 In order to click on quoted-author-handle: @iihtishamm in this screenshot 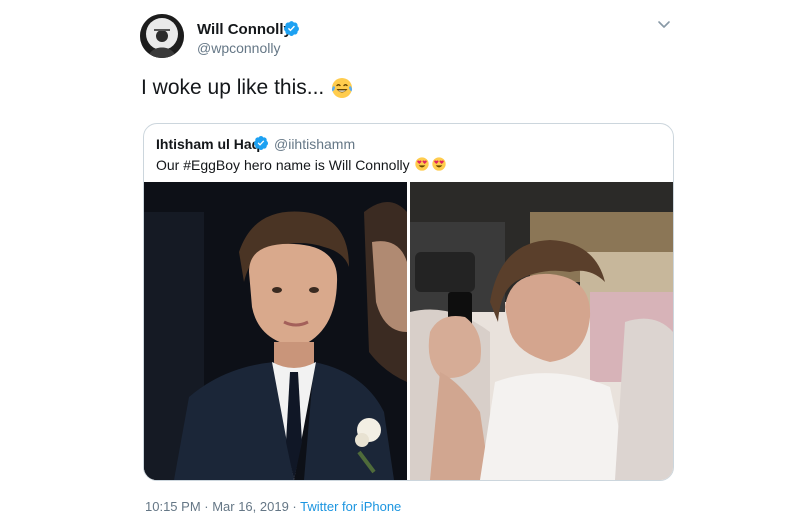, I will do `click(314, 144)`.